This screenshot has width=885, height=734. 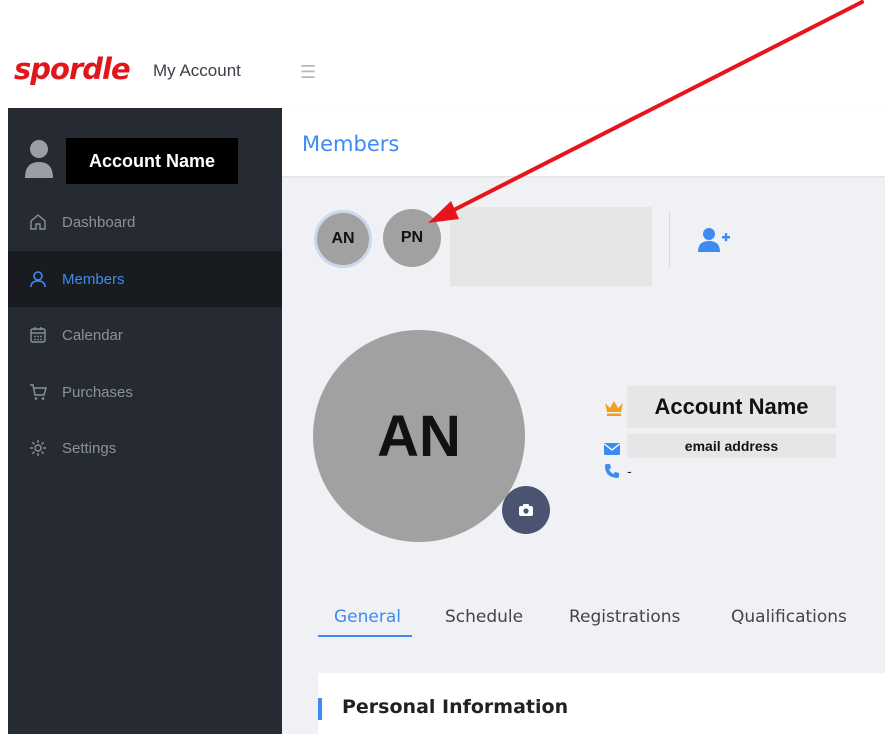 What do you see at coordinates (612, 449) in the screenshot?
I see `mail-icon` at bounding box center [612, 449].